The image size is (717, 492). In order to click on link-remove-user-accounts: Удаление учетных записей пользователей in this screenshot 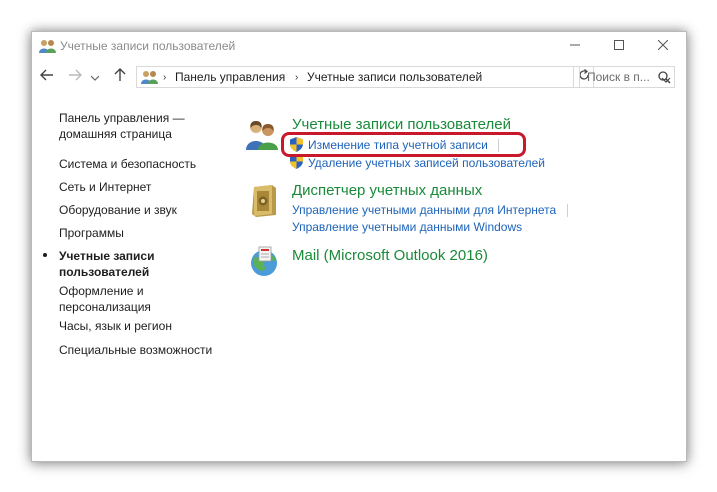, I will do `click(426, 163)`.